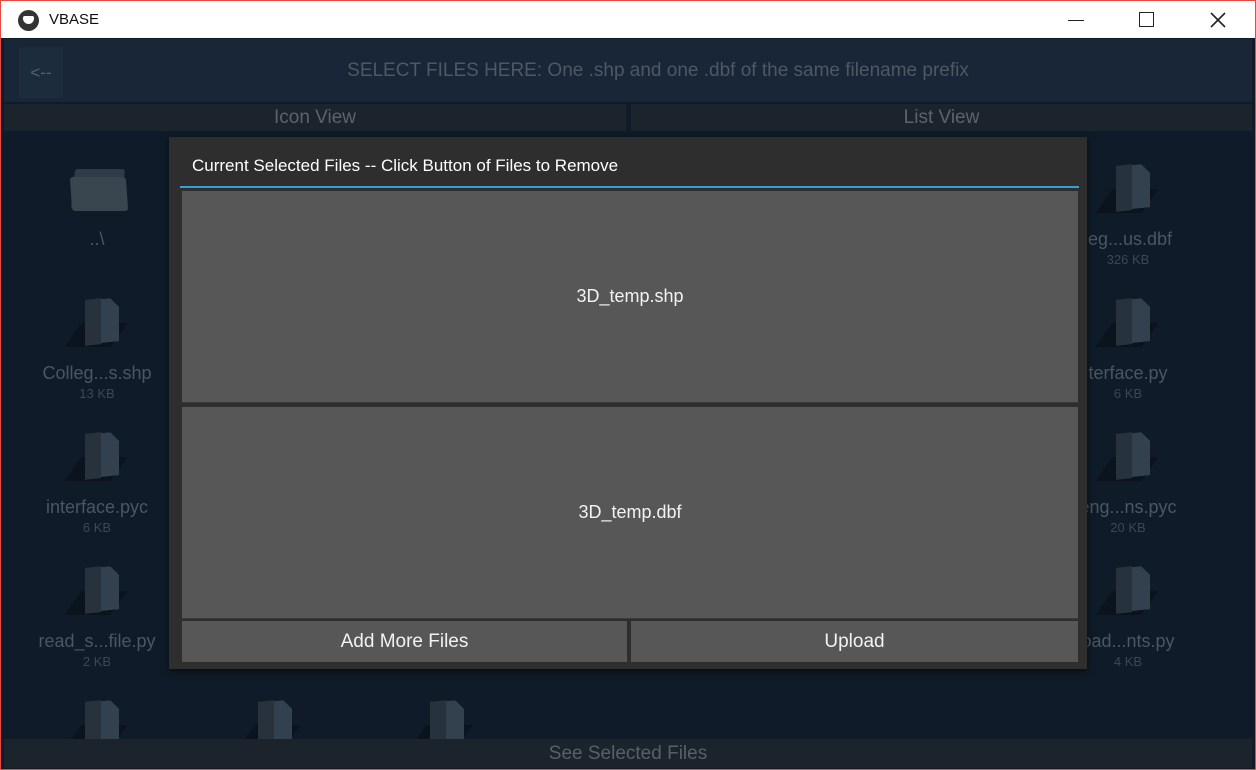  I want to click on upload-button: Upload, so click(854, 641).